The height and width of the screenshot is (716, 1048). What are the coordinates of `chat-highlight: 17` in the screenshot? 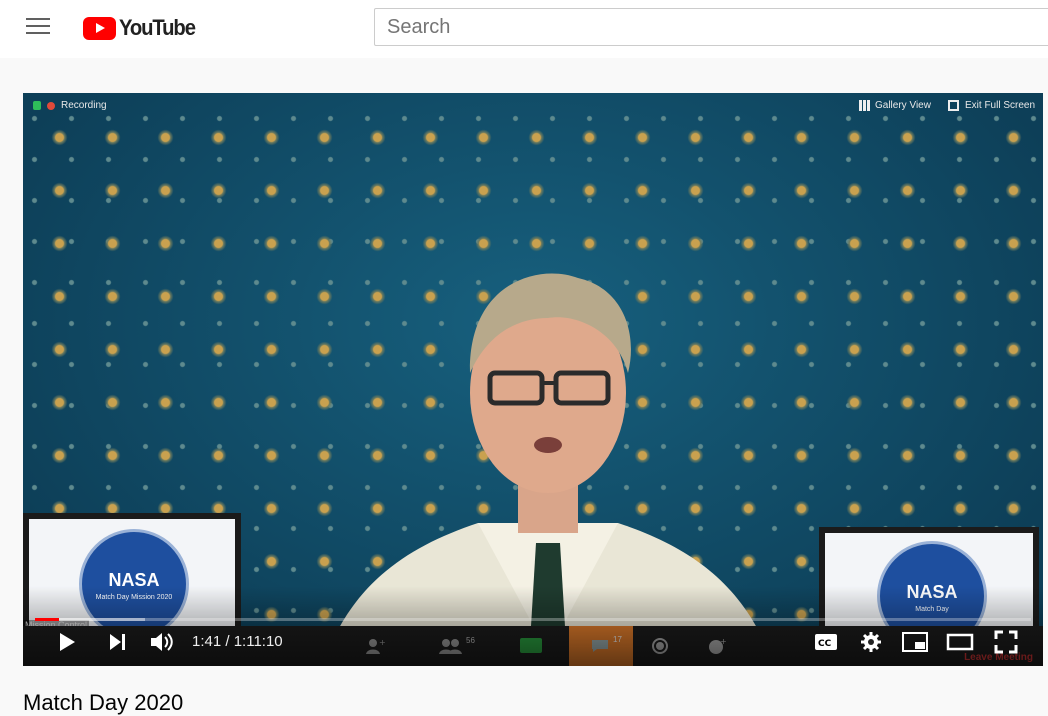 It's located at (601, 646).